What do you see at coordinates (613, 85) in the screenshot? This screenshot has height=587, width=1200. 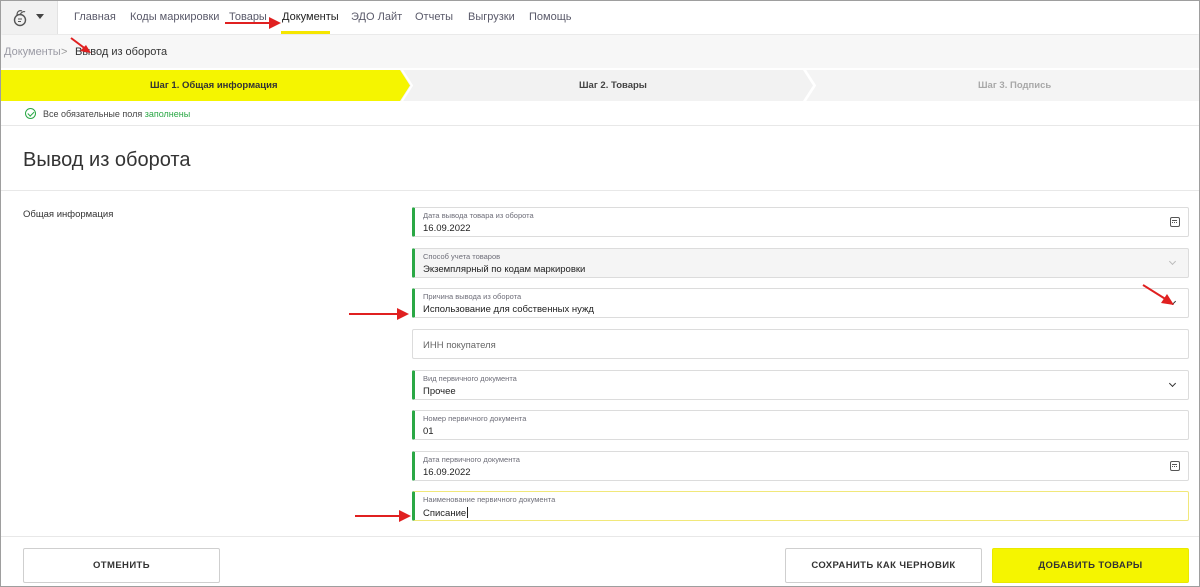 I see `step-2-label: Шаг 2. Товары` at bounding box center [613, 85].